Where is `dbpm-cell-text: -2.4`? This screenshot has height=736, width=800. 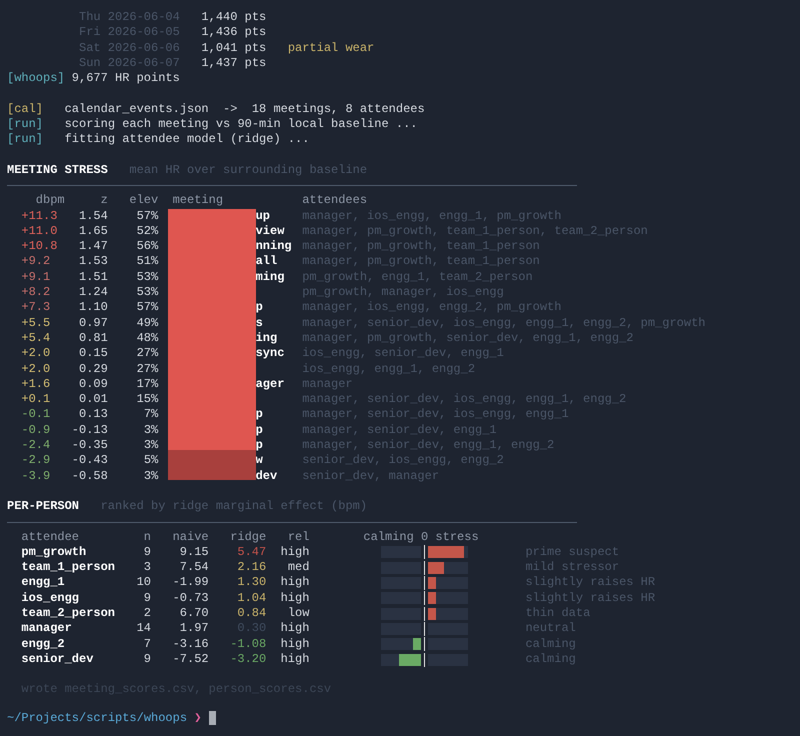
dbpm-cell-text: -2.4 is located at coordinates (36, 446).